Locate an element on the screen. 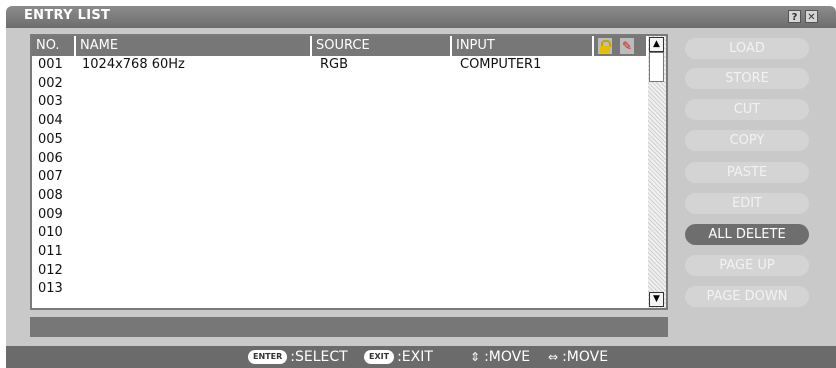 This screenshot has width=836, height=368. table-row: 008 is located at coordinates (340, 196).